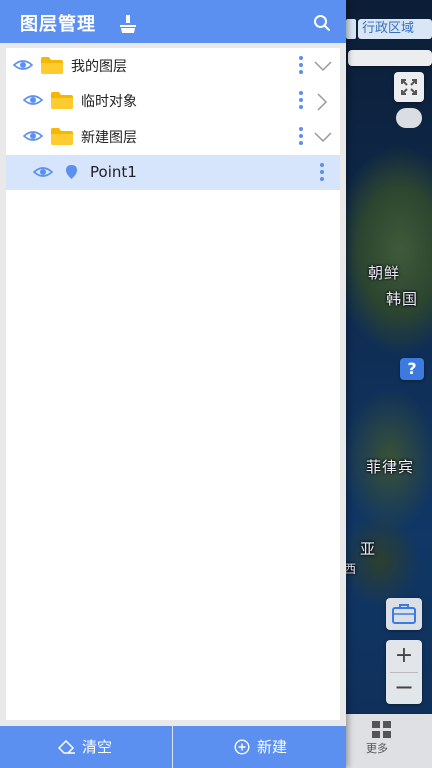 Image resolution: width=432 pixels, height=768 pixels. What do you see at coordinates (395, 29) in the screenshot?
I see `region-tag: 行政区域` at bounding box center [395, 29].